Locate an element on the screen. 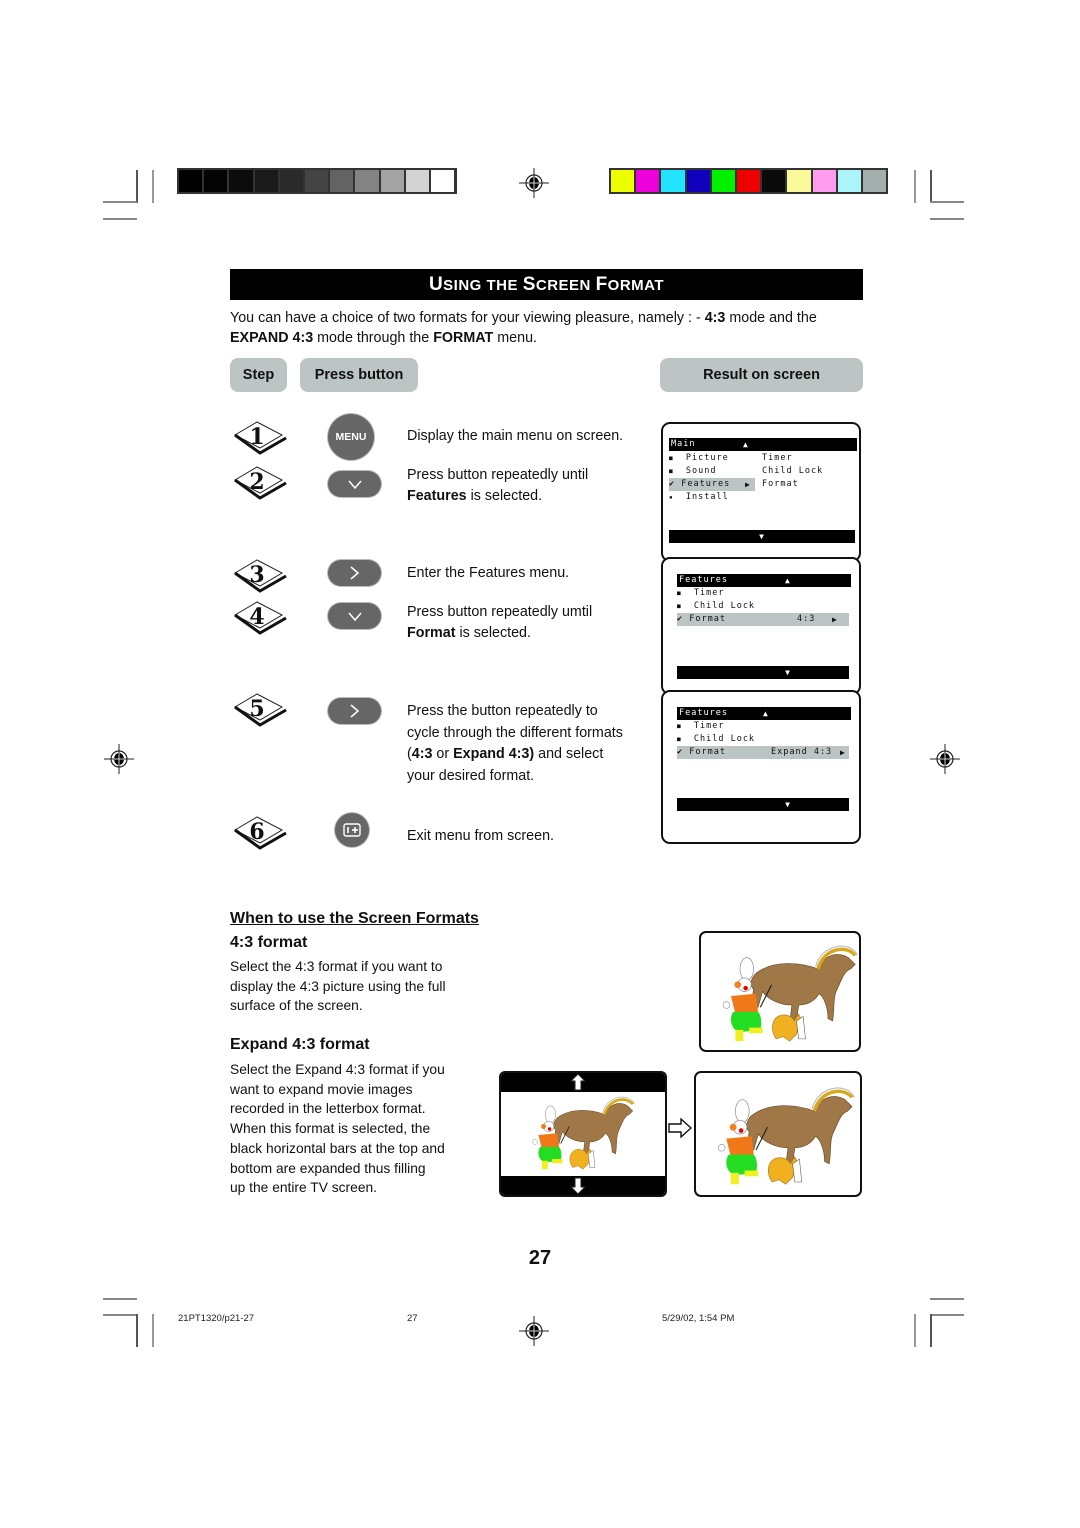 This screenshot has width=1080, height=1528. title-part: U is located at coordinates (436, 284).